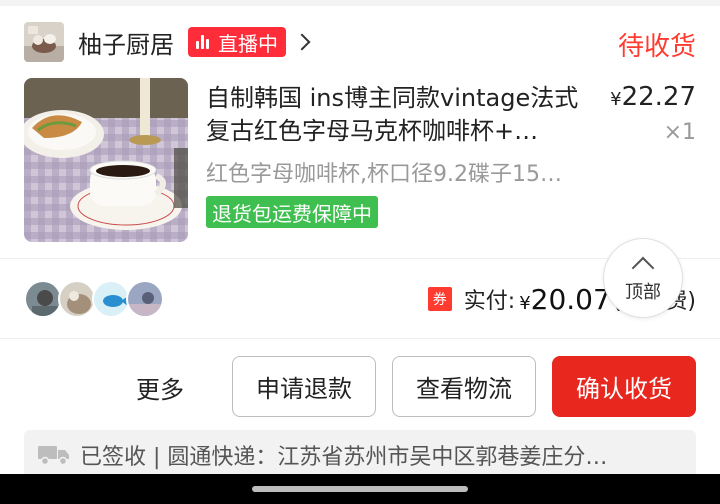  Describe the element at coordinates (302, 42) in the screenshot. I see `chevron-right-icon` at that location.